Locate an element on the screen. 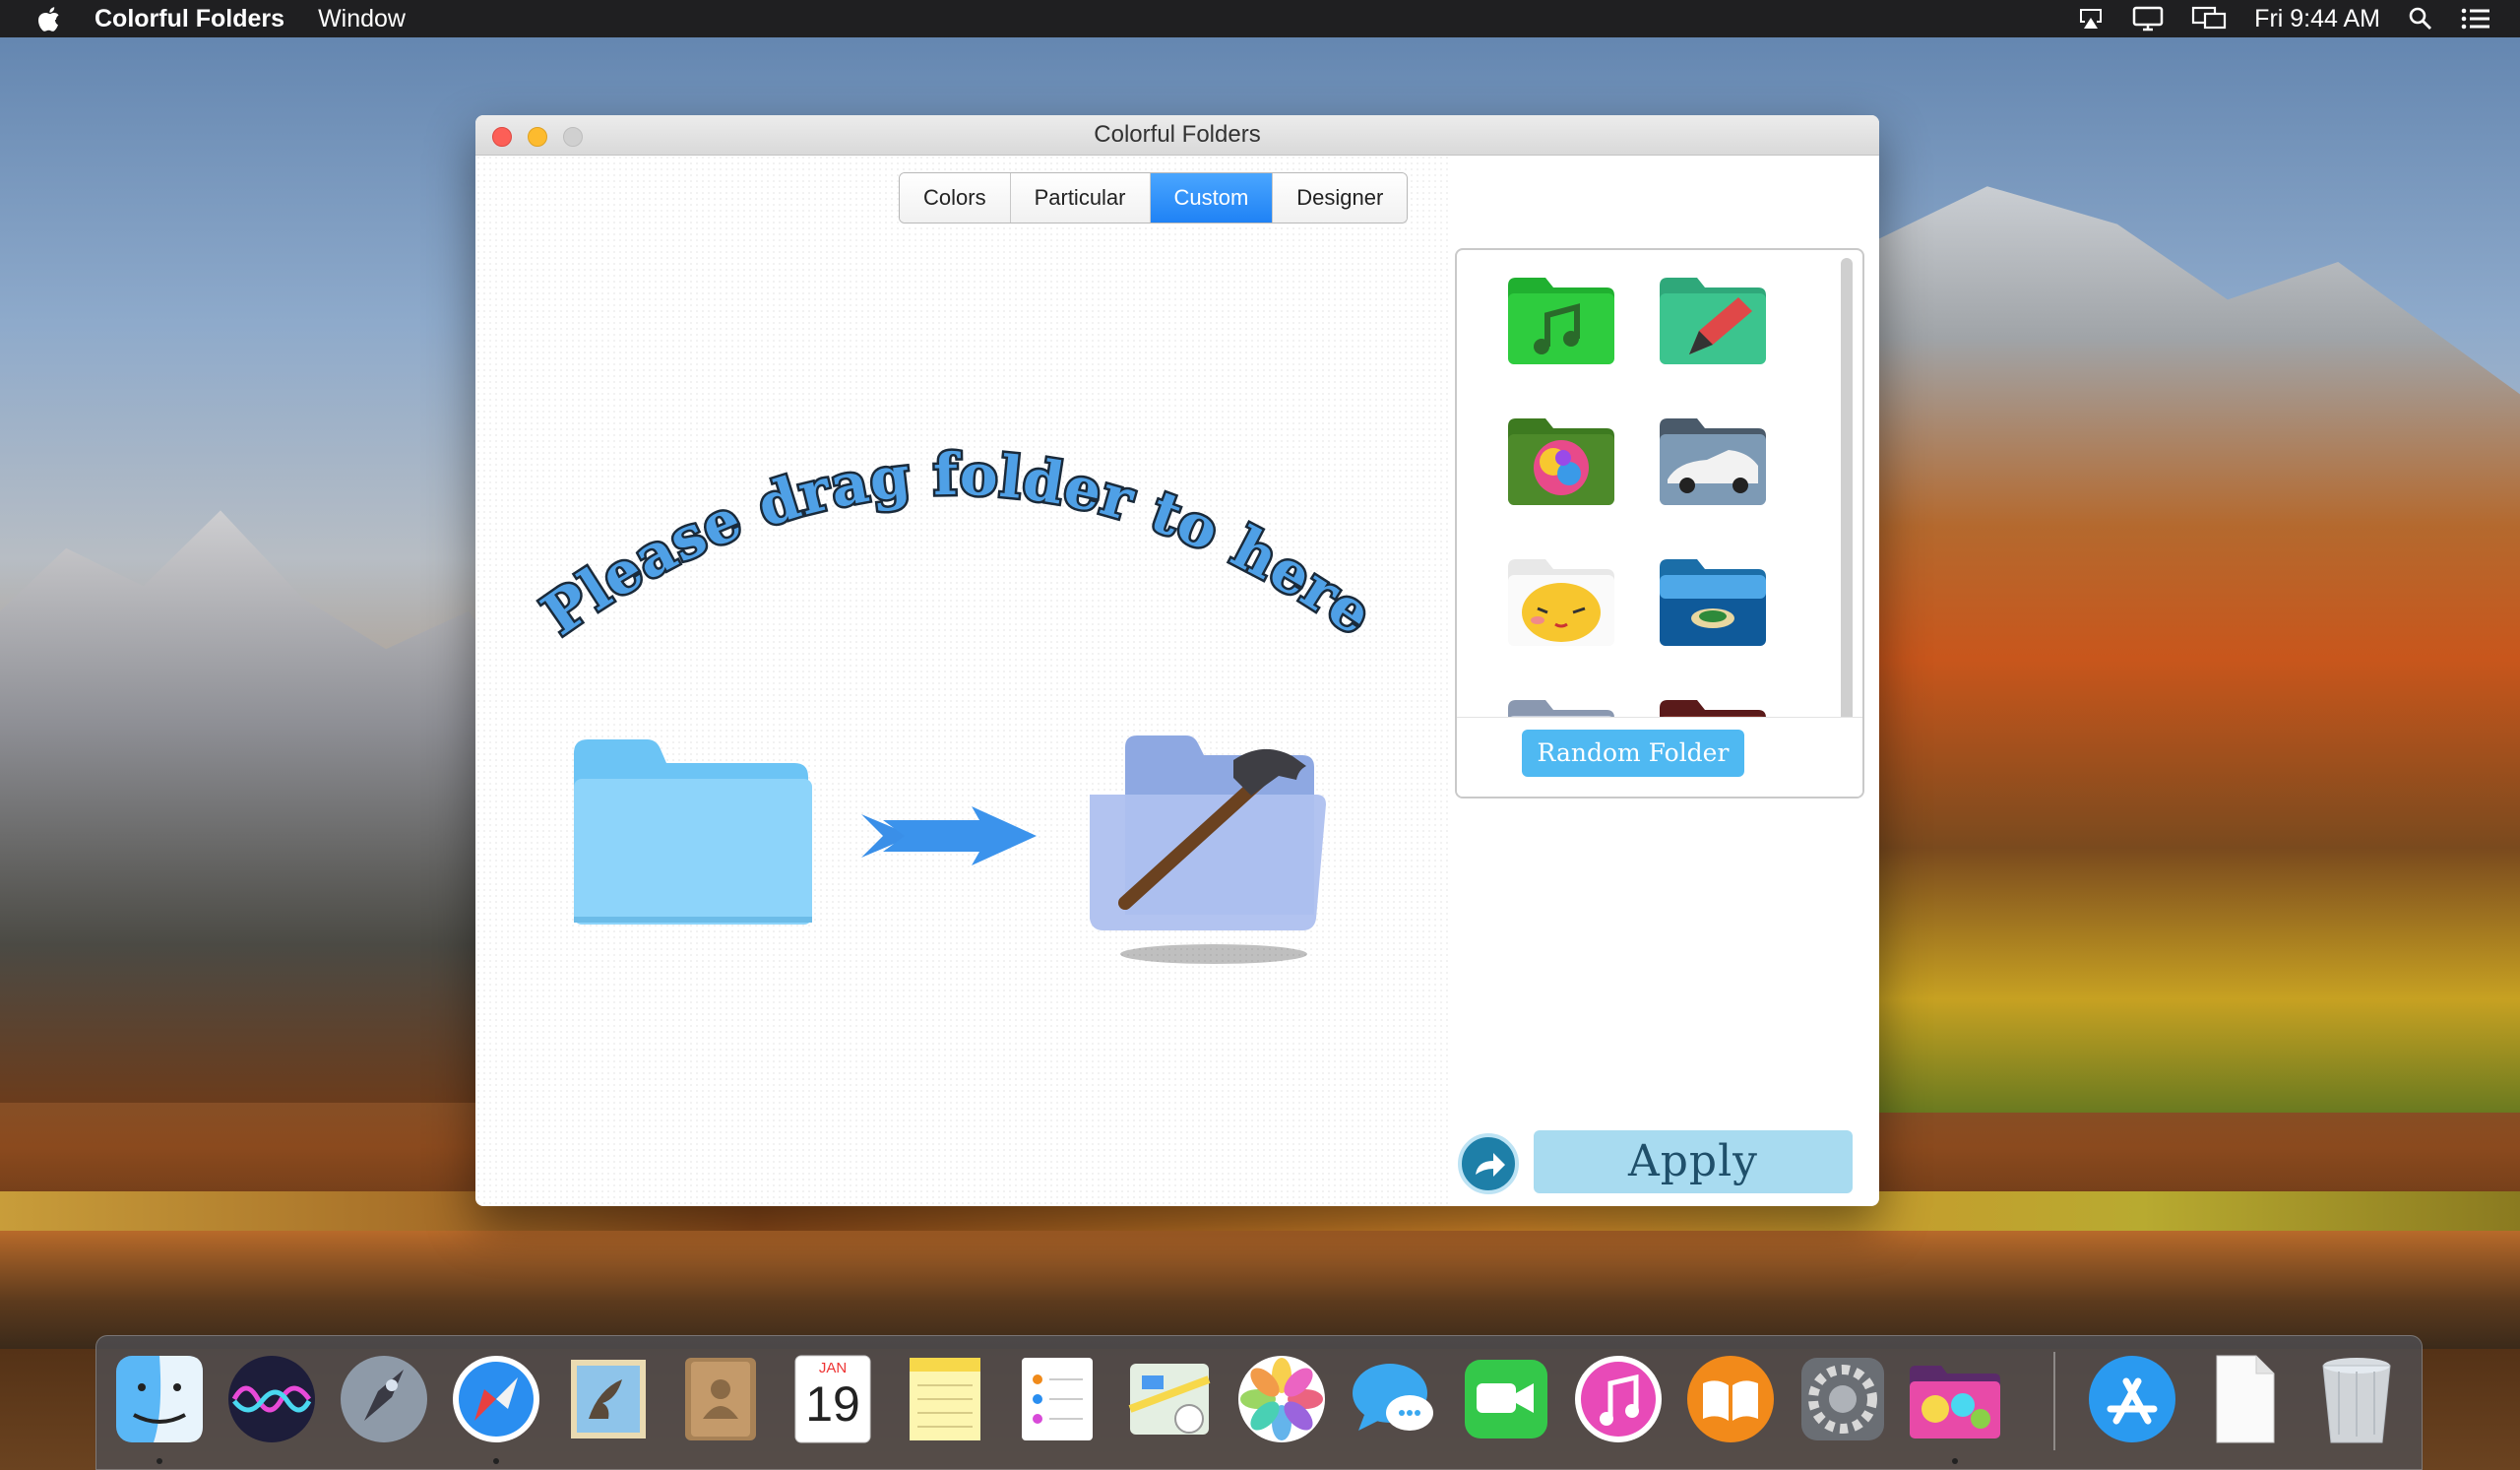  wallpaper-lake is located at coordinates (1260, 1290).